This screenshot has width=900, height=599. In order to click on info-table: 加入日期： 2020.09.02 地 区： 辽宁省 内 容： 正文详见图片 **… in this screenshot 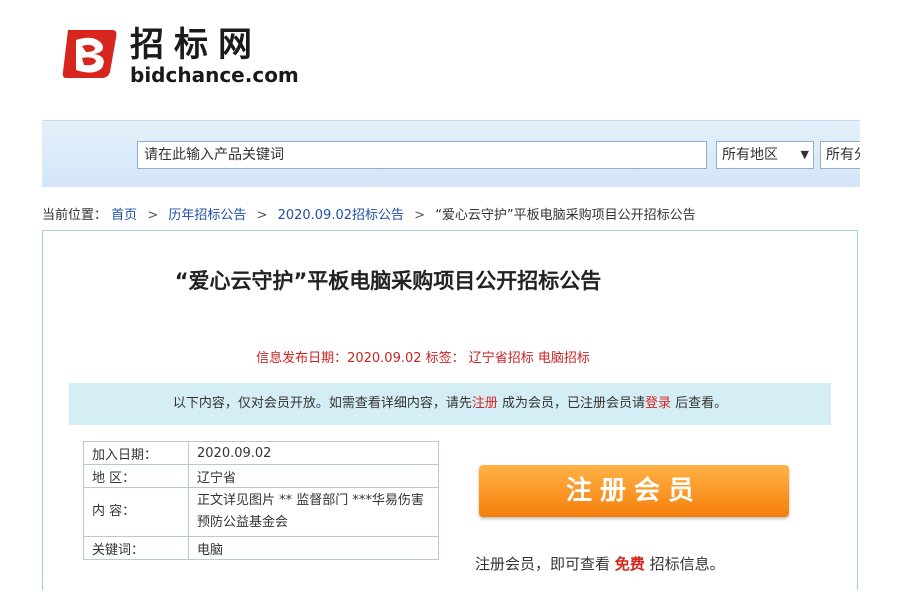, I will do `click(261, 500)`.